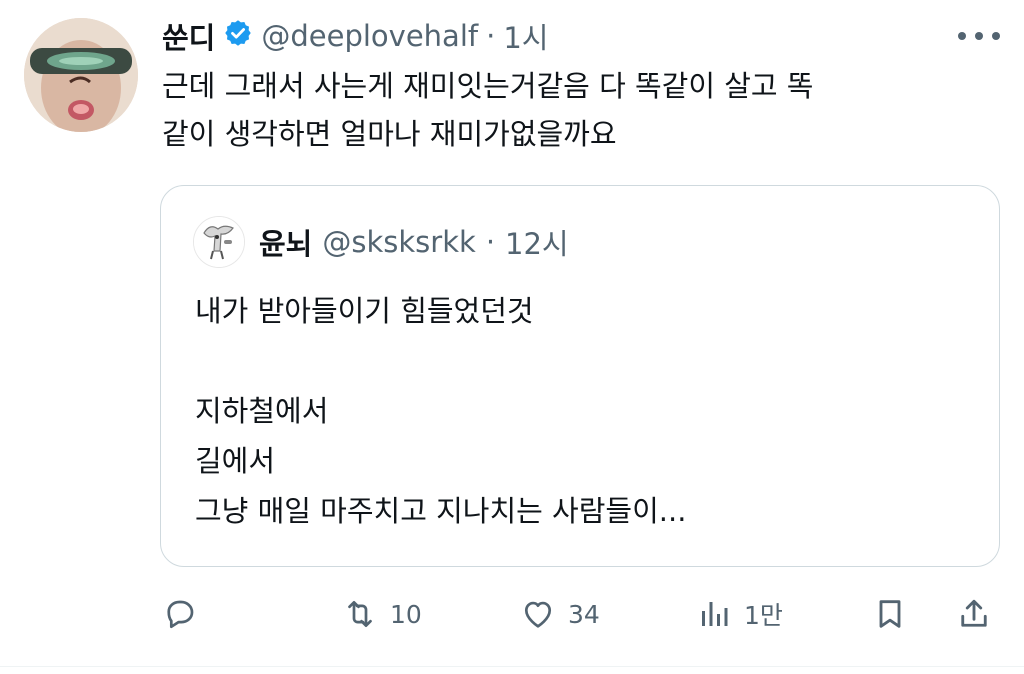 This screenshot has width=1024, height=674. I want to click on bookmark-icon, so click(890, 614).